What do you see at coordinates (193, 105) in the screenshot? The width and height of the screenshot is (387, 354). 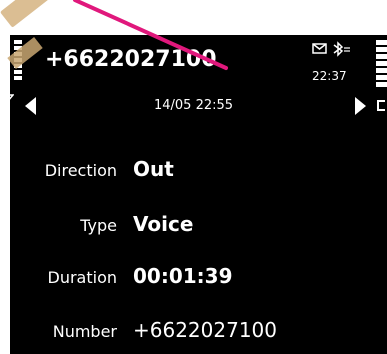 I see `record-date: 14/05 22:55` at bounding box center [193, 105].